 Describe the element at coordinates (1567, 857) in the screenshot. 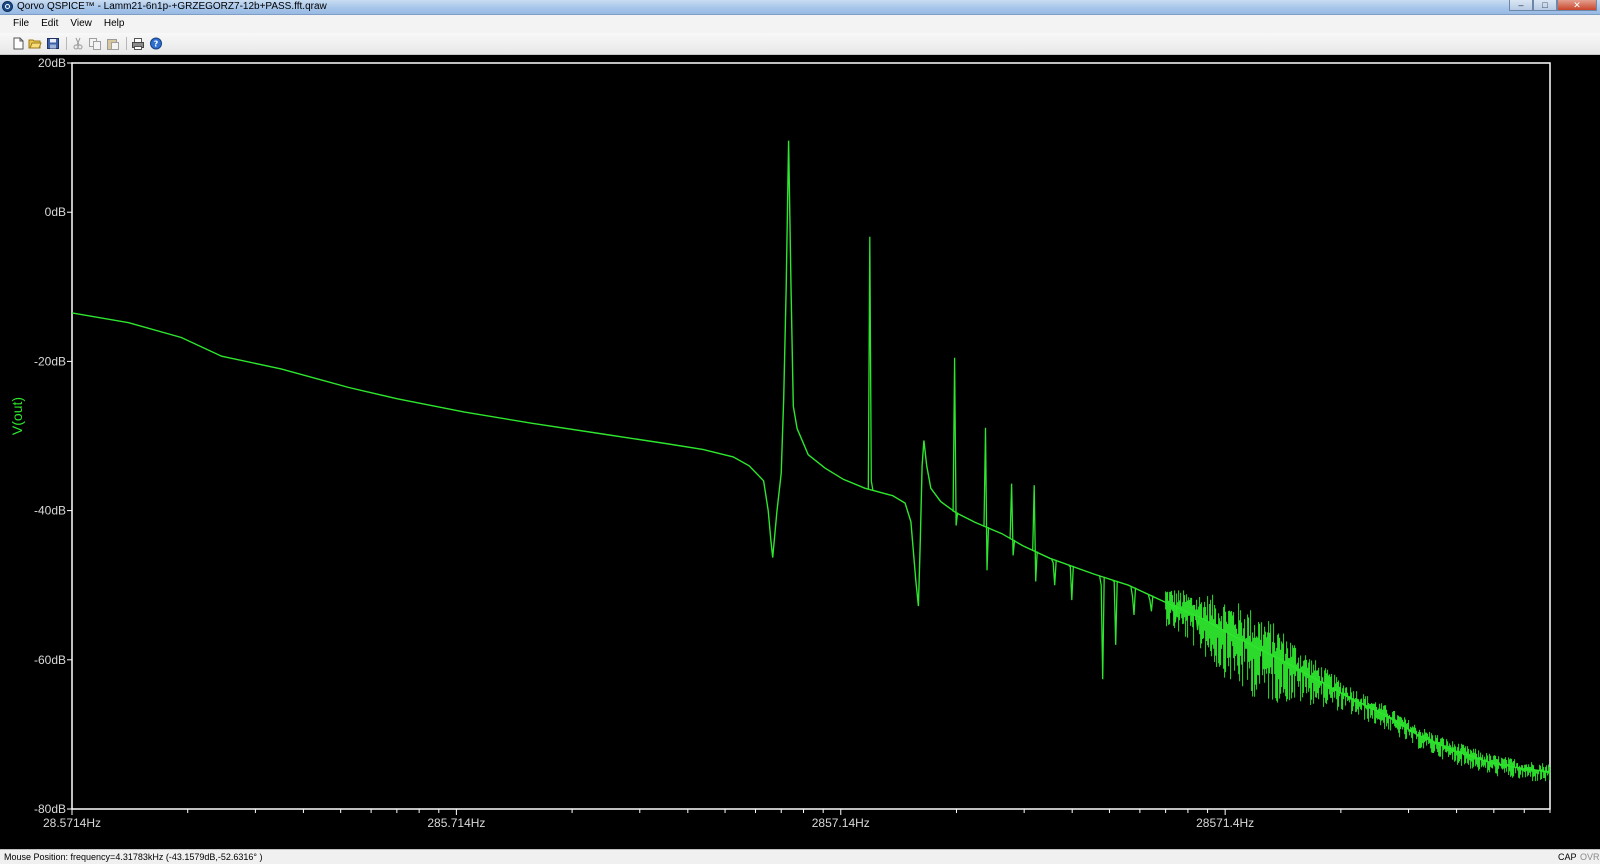

I see `caps-lock-indicator: CAP` at that location.